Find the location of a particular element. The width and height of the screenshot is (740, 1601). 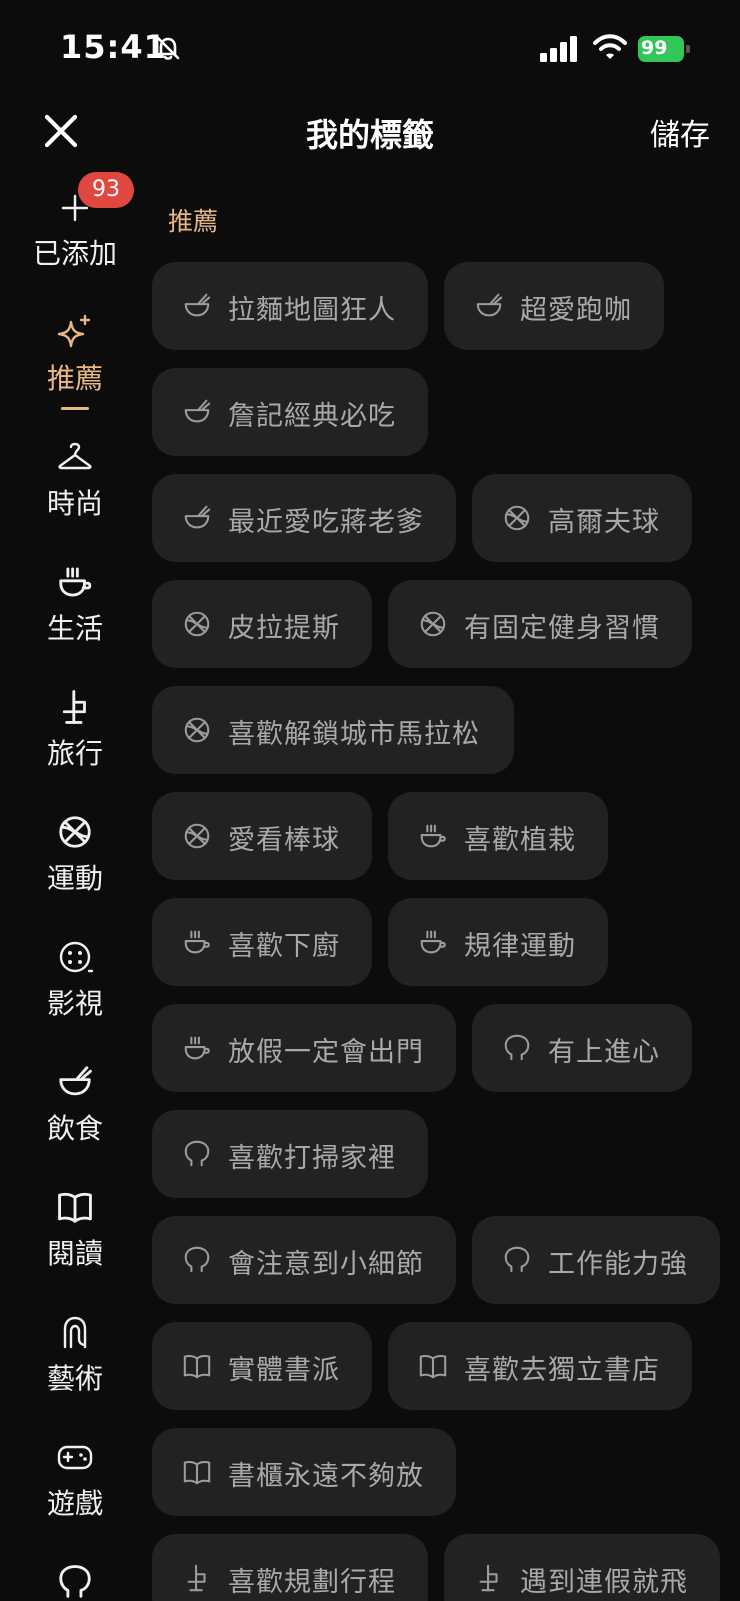

sidebar-item-label: 旅行 is located at coordinates (74, 753).